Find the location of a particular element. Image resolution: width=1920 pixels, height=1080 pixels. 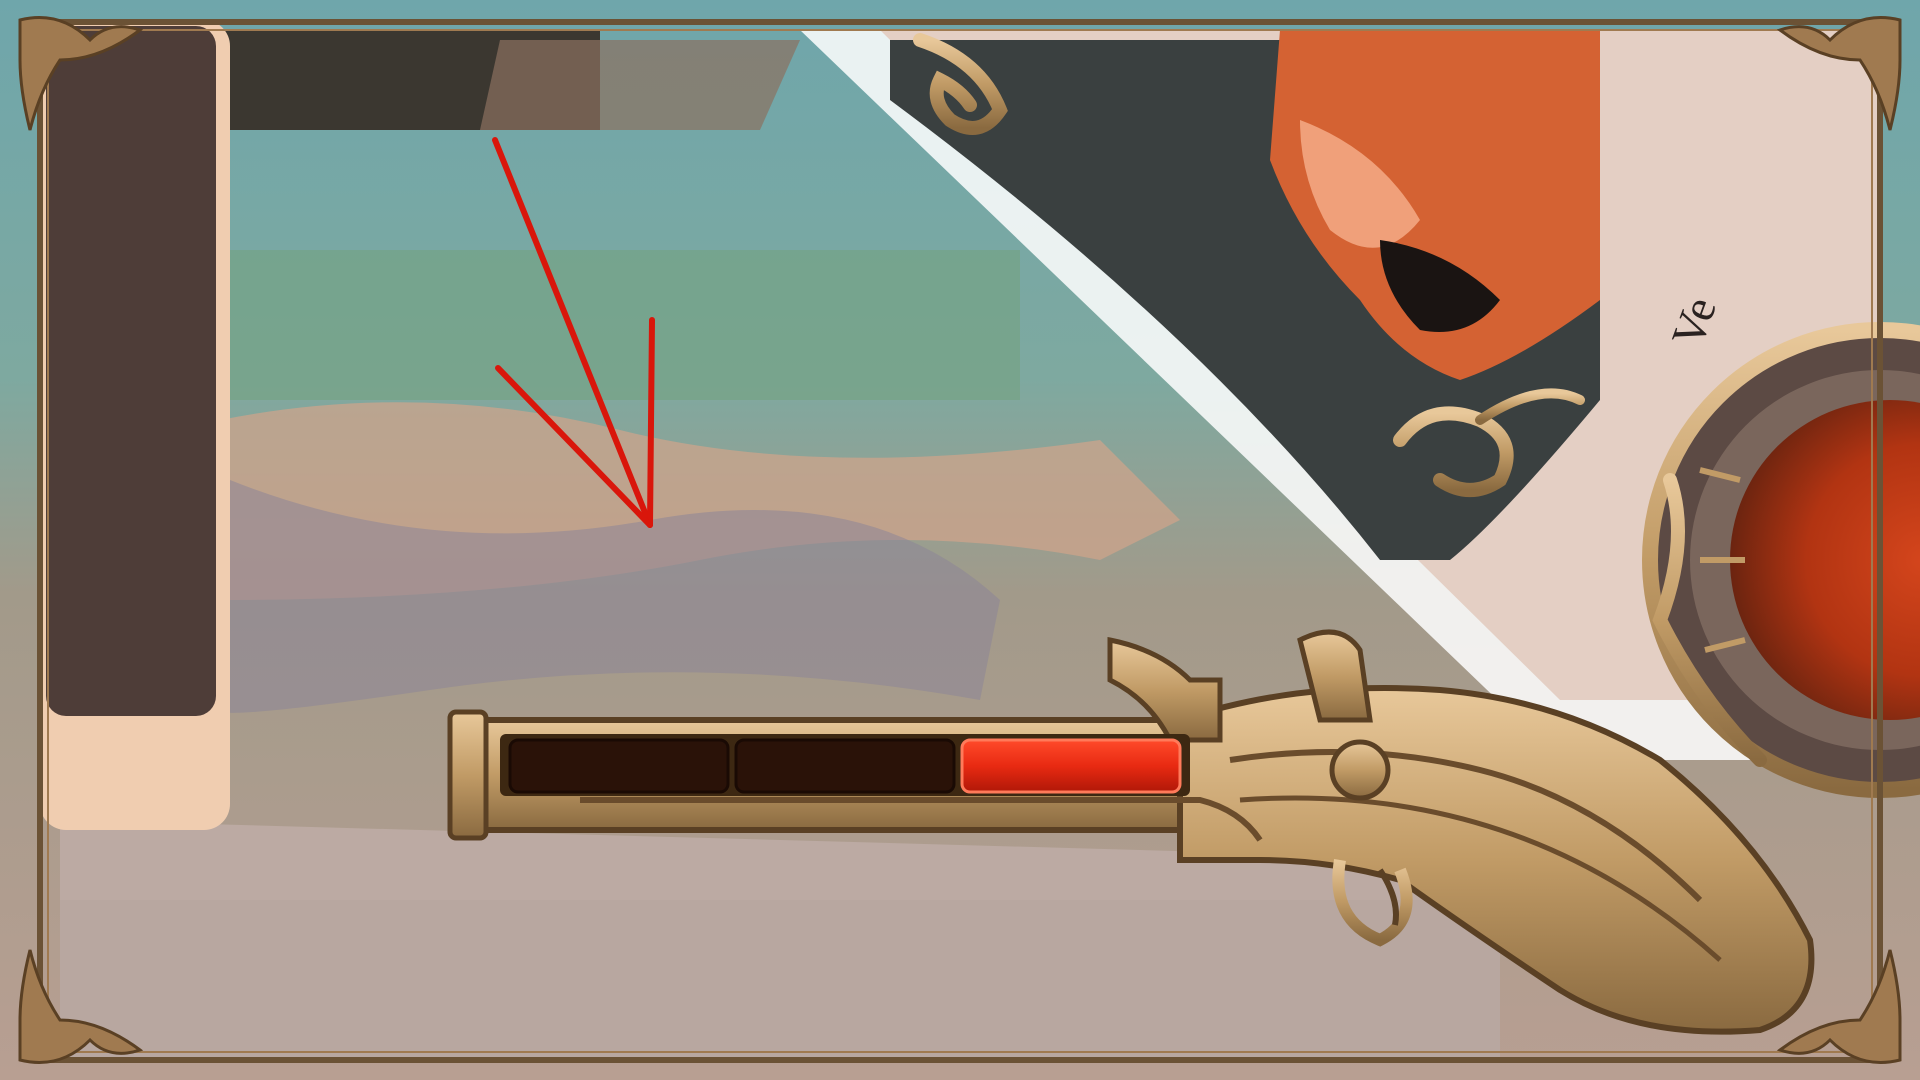

left-side-panel is located at coordinates (135, 425).